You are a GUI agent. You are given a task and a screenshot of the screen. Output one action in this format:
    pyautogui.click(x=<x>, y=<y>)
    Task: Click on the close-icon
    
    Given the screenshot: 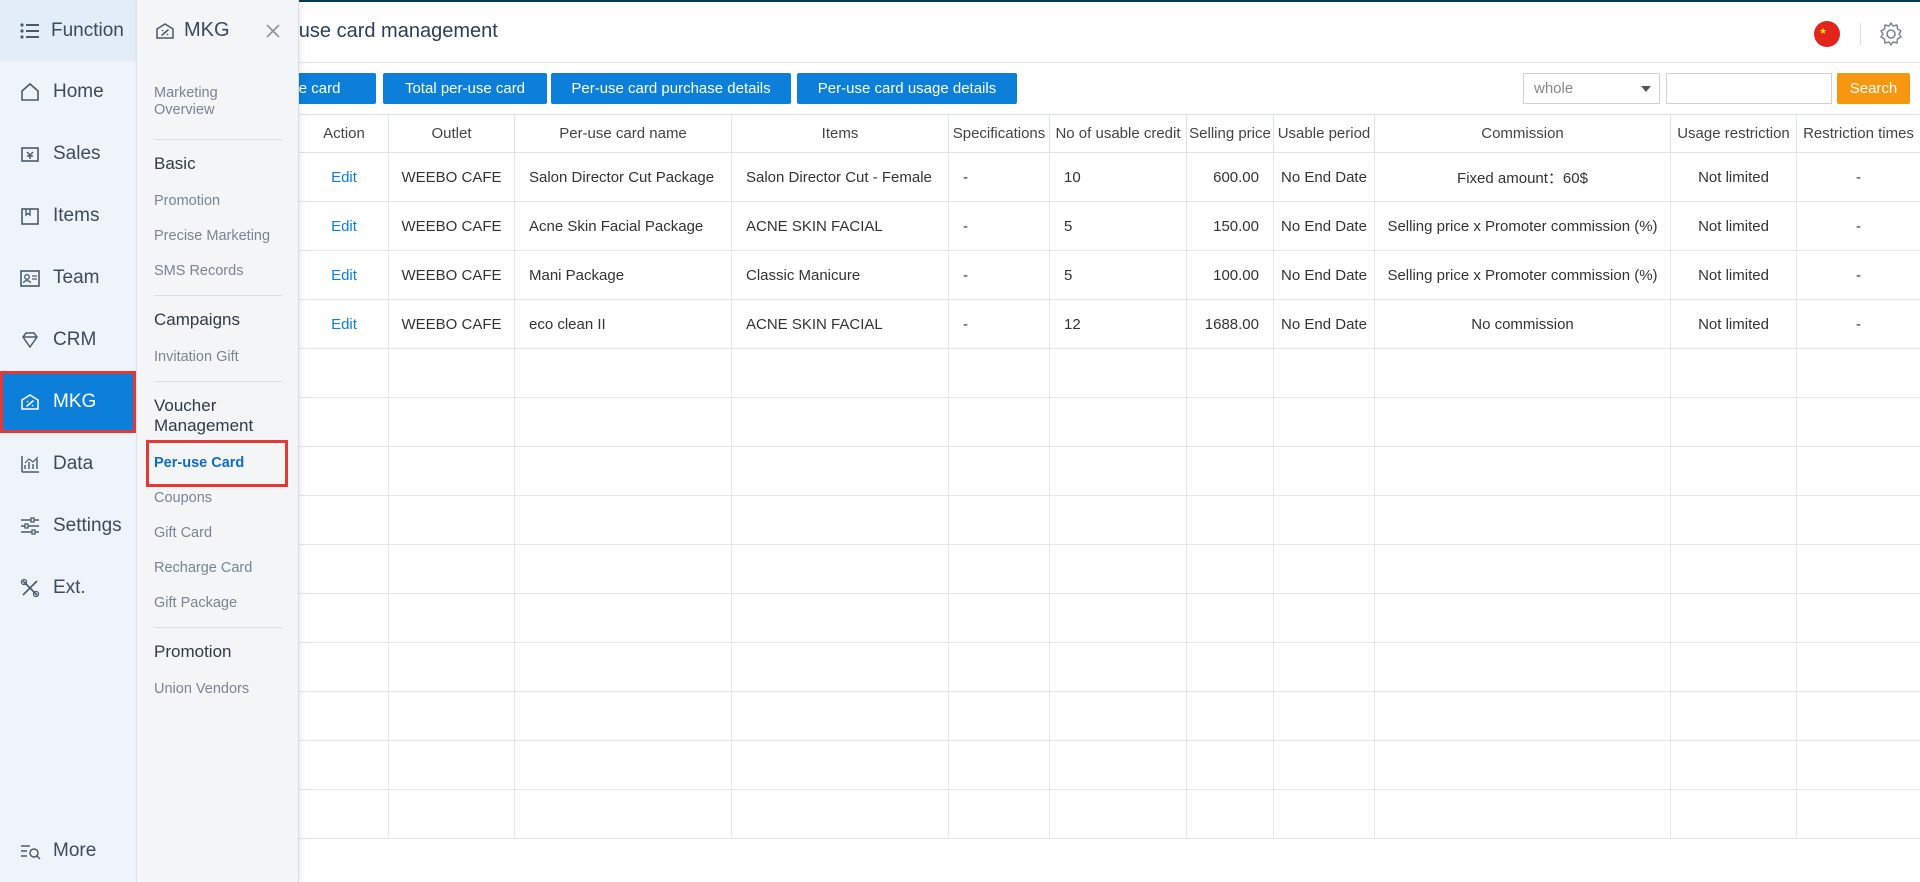 What is the action you would take?
    pyautogui.click(x=273, y=31)
    